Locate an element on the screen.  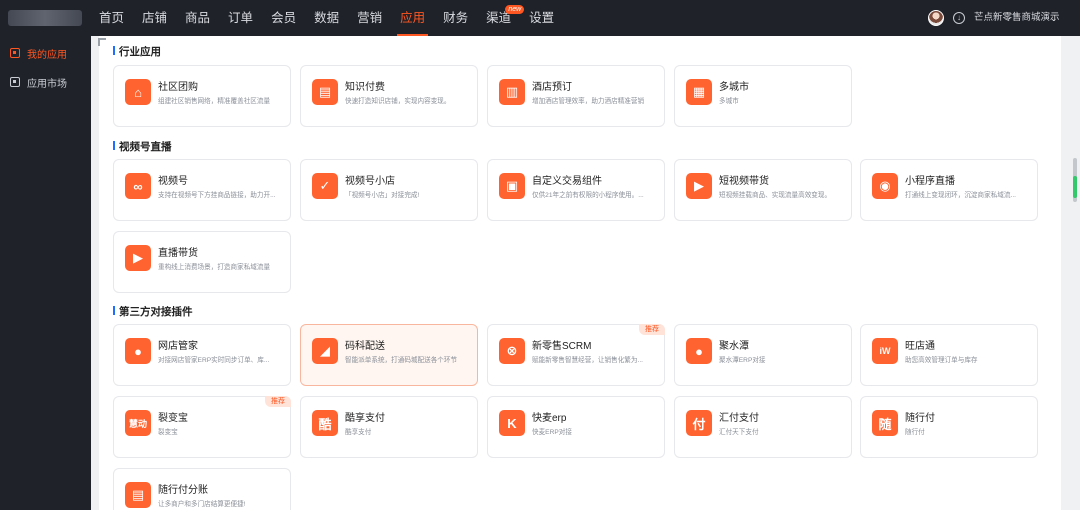
app-card: ▶ 直播带货 重构线上消费场景，打造商家私域流量 is located at coordinates (202, 262).